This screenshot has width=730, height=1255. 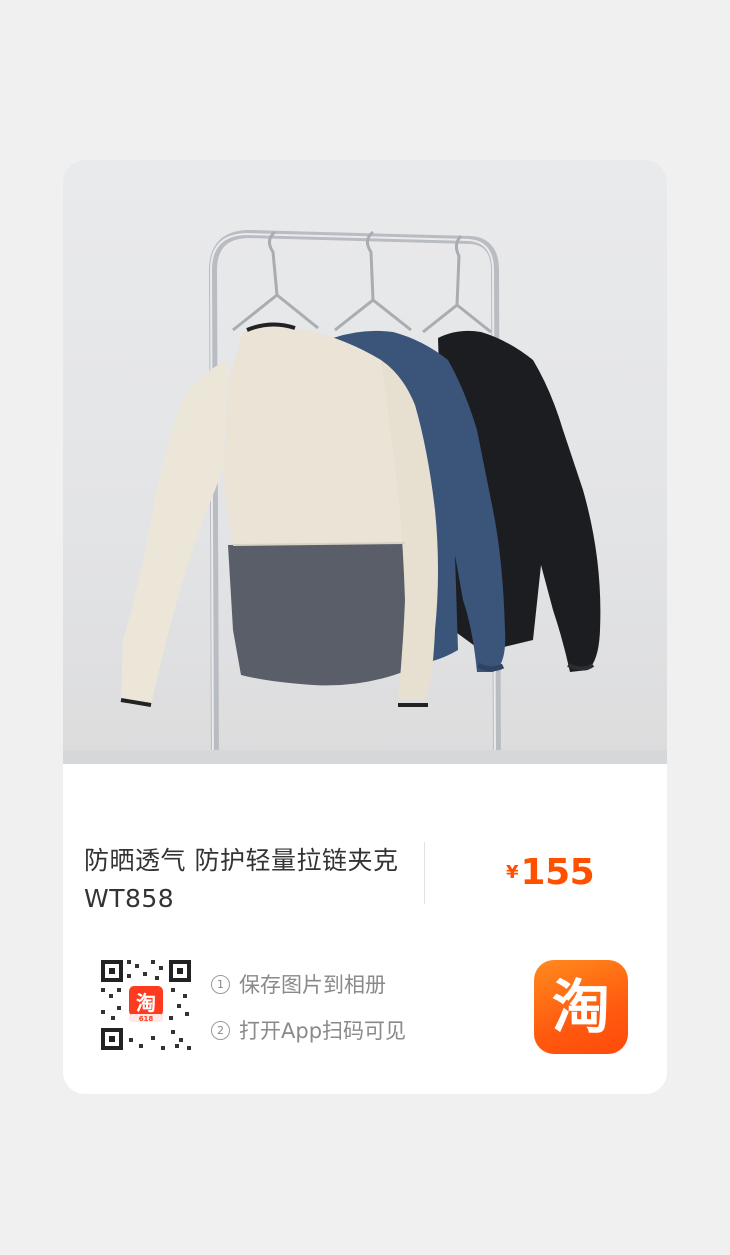 I want to click on qr-code: 淘 618, so click(x=146, y=1005).